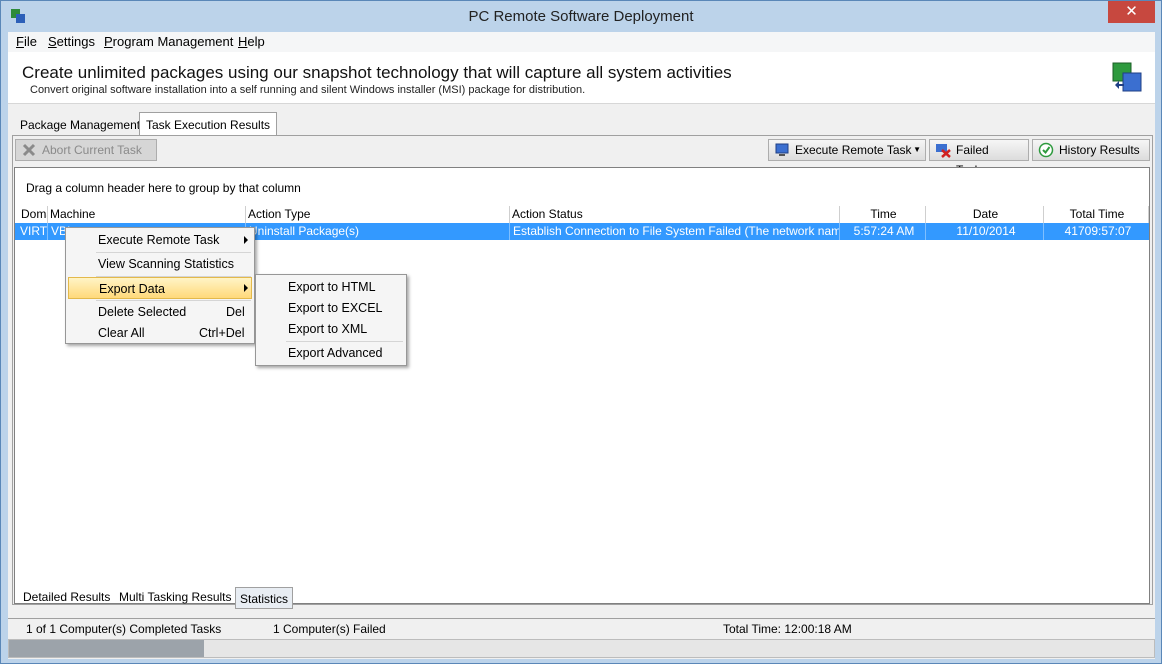 The height and width of the screenshot is (664, 1162). What do you see at coordinates (222, 333) in the screenshot?
I see `shortcut-clear-all: Ctrl+Del` at bounding box center [222, 333].